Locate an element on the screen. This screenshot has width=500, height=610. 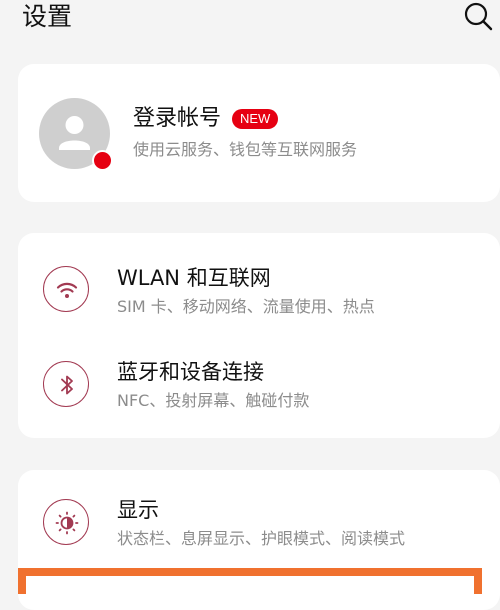
login-account-subtitle: 使用云服务、钱包等互联网服务 is located at coordinates (245, 149).